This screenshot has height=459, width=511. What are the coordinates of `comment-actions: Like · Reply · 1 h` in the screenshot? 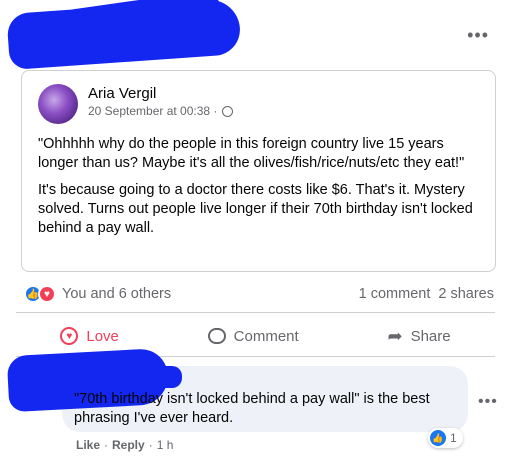 It's located at (124, 445).